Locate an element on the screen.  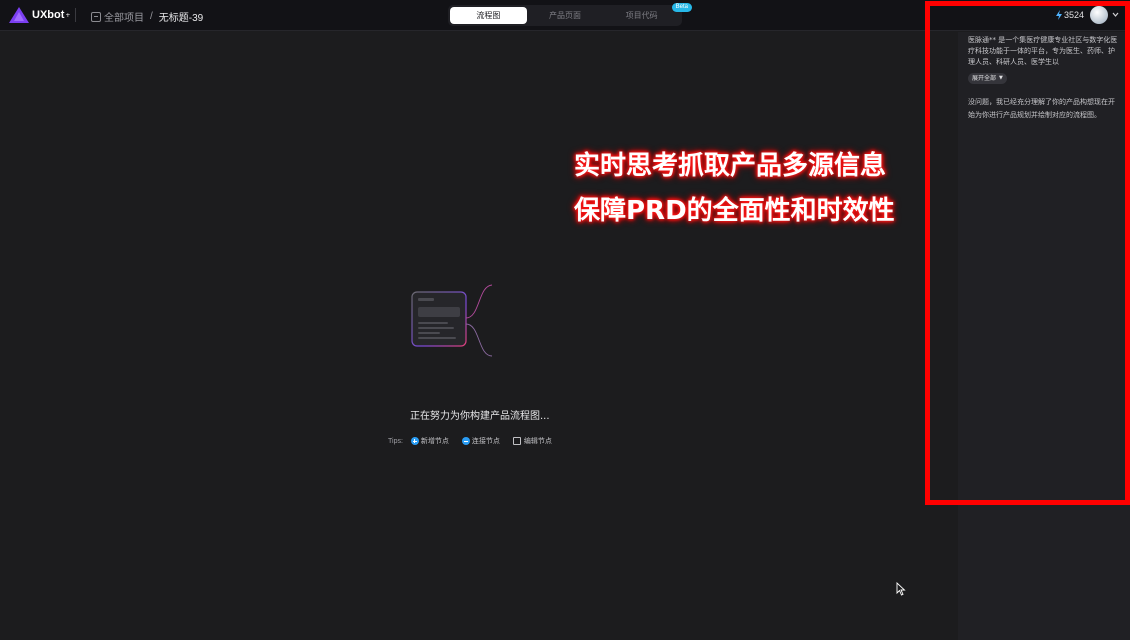
view-tabs: 流程图 产品页面 项目代码 Beta is located at coordinates (570, 14).